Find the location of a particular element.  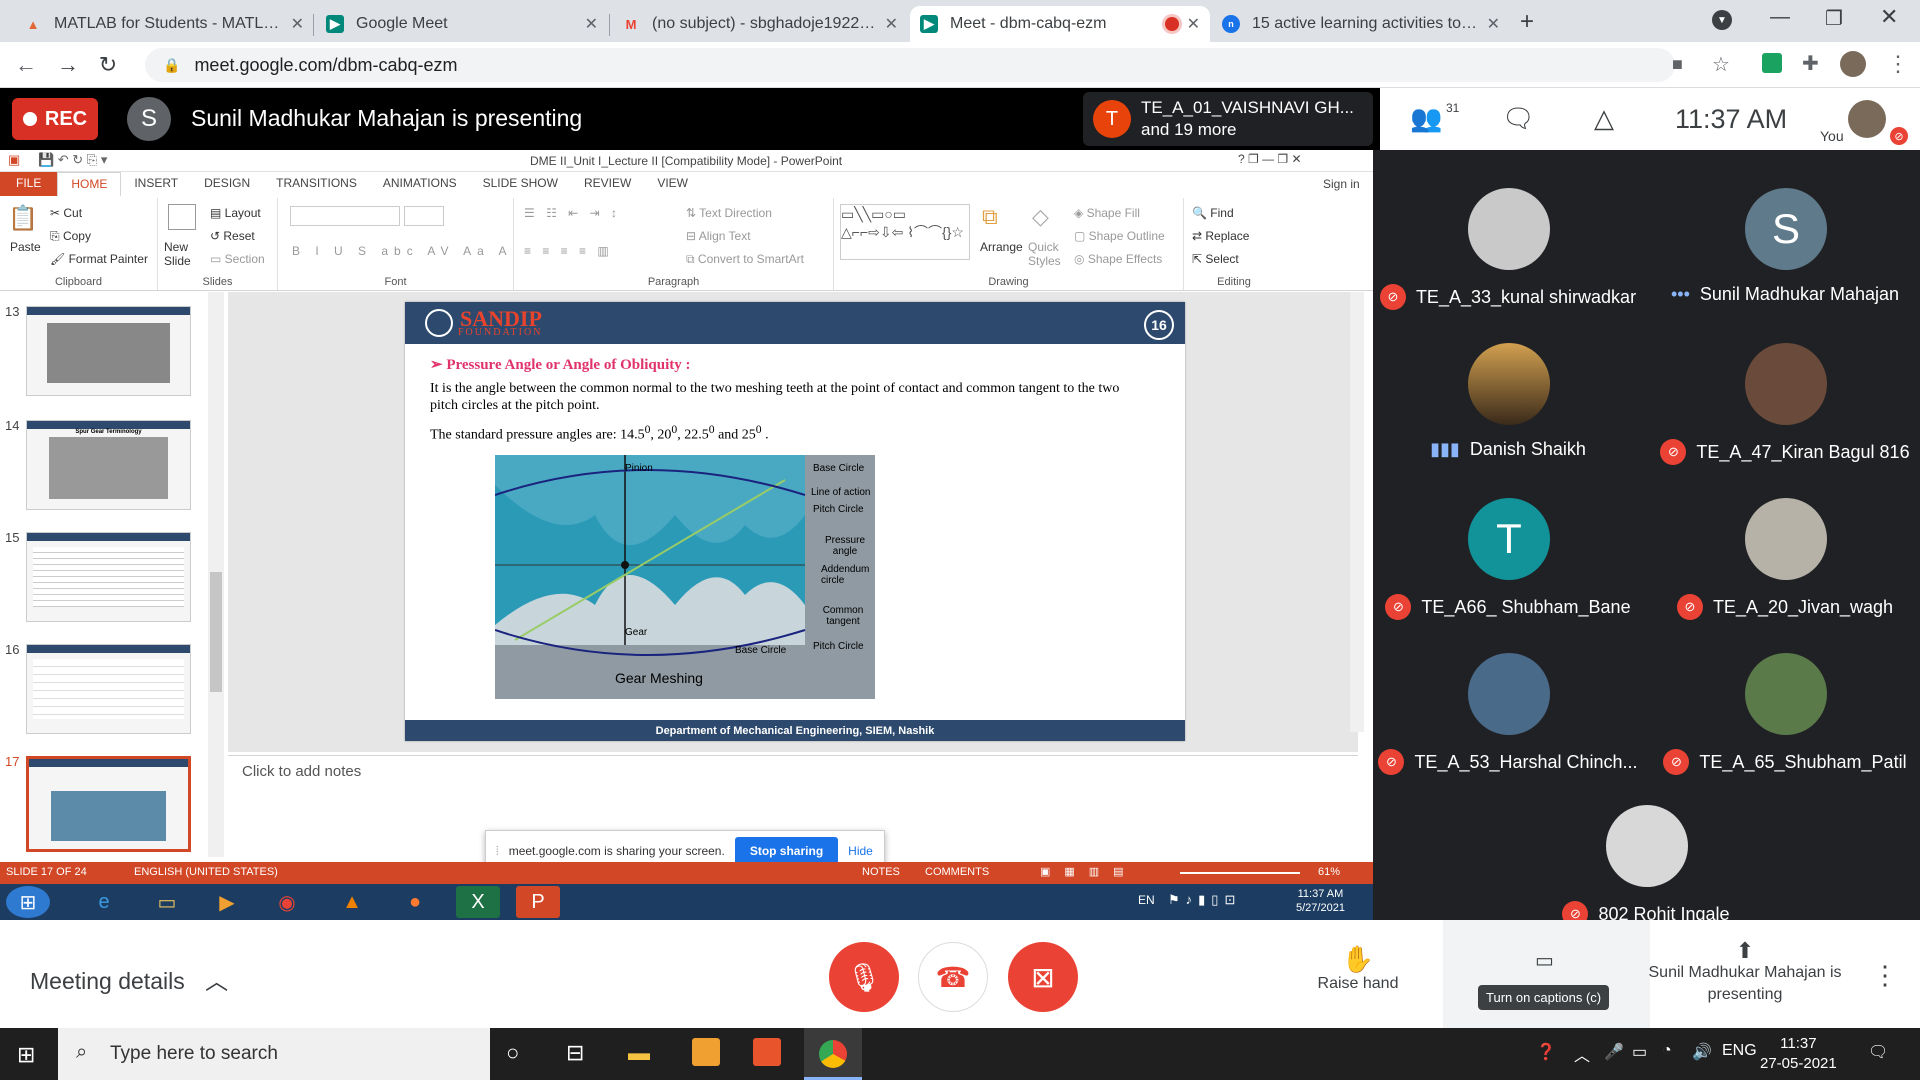

format-painter-button: 🖌 Format Painter is located at coordinates (99, 259).